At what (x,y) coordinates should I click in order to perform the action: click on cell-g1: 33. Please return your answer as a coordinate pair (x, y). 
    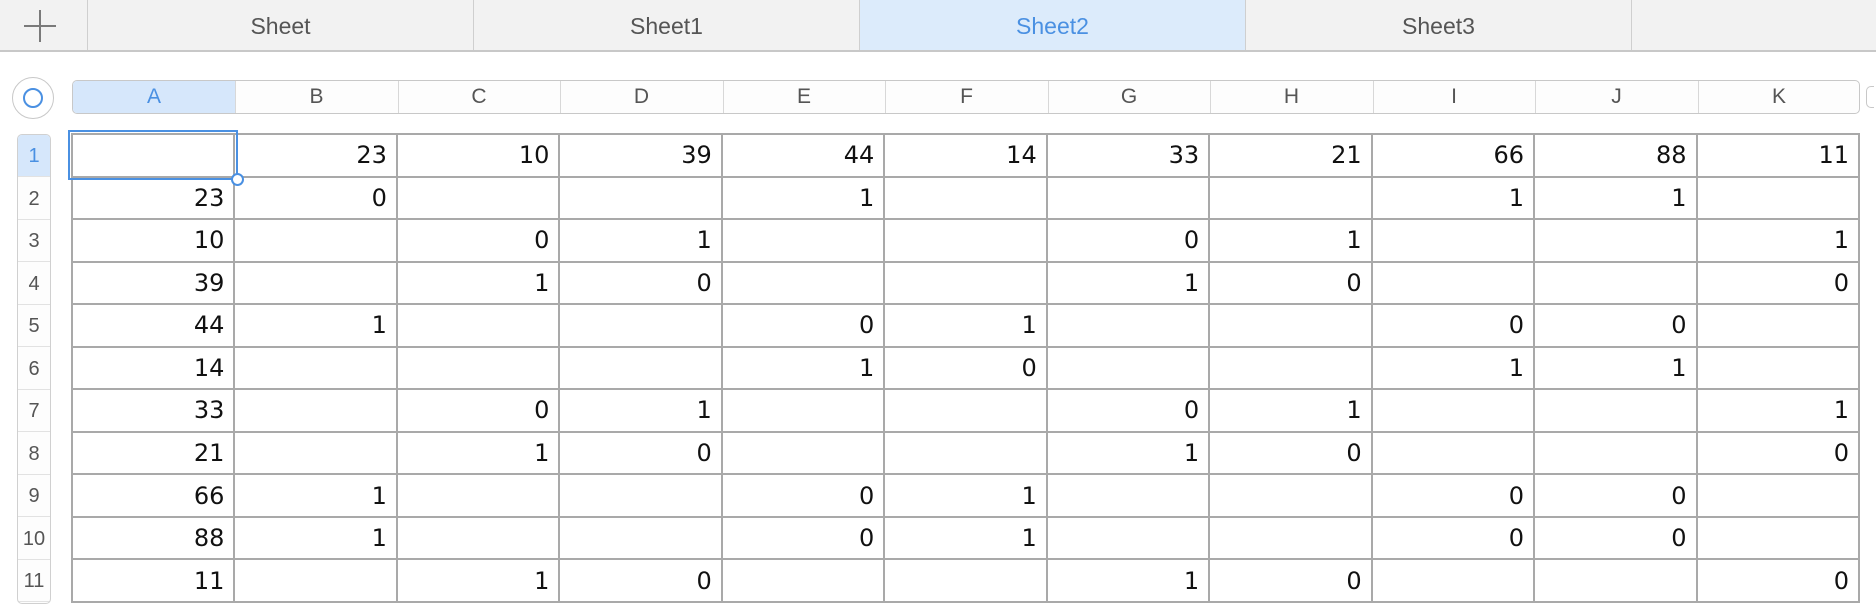
    Looking at the image, I should click on (1128, 155).